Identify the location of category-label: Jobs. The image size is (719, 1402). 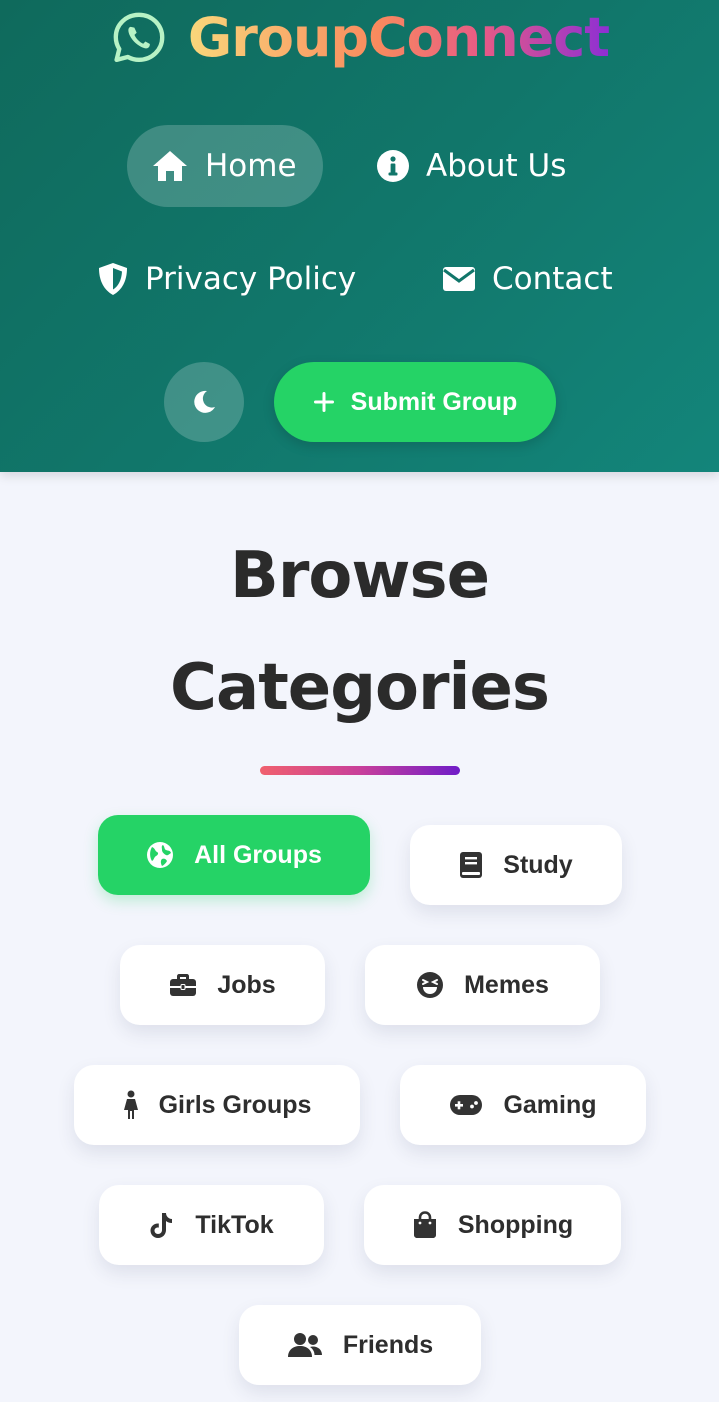
(246, 984).